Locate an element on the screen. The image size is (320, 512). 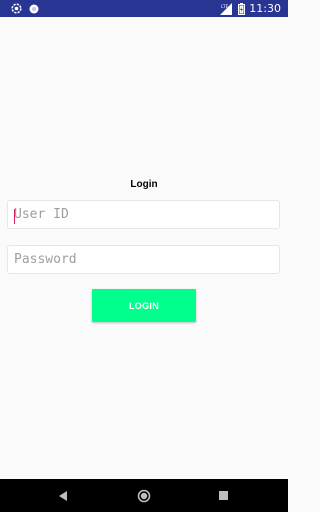
text-cursor is located at coordinates (14, 216).